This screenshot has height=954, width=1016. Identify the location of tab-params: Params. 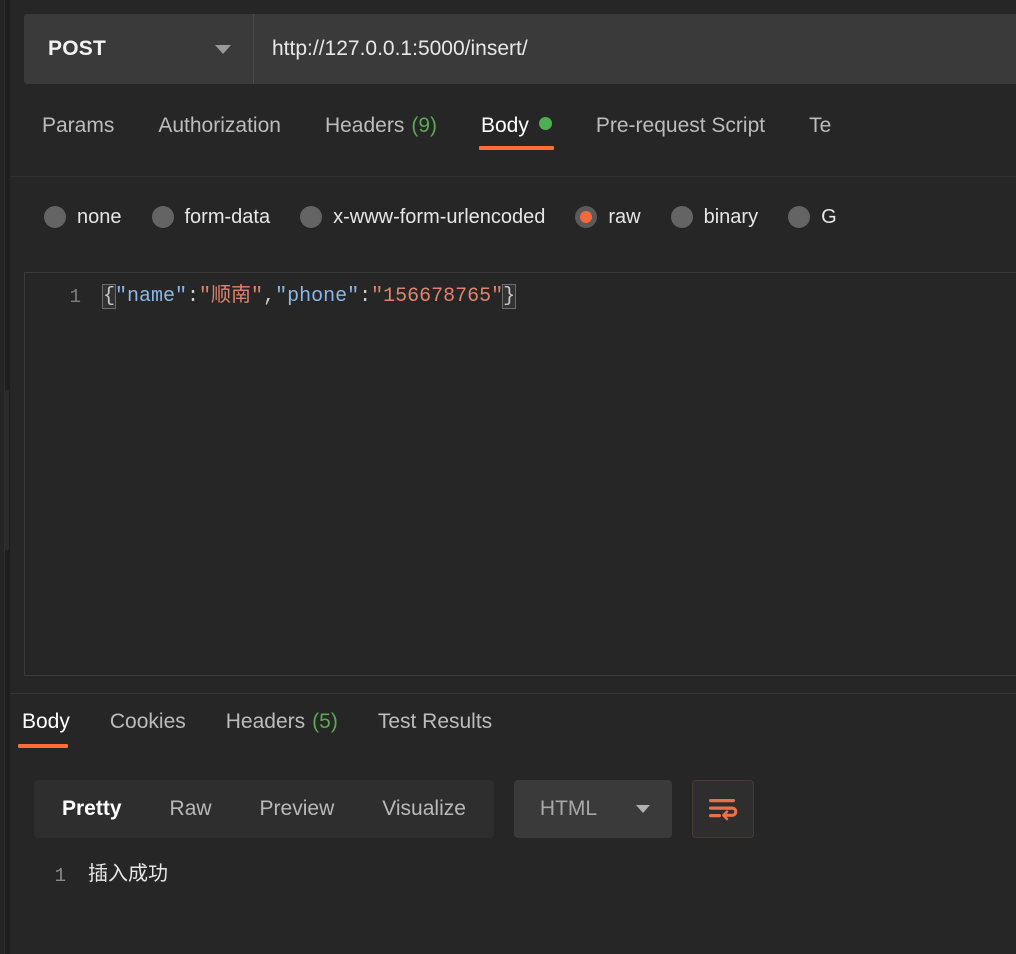
(80, 133).